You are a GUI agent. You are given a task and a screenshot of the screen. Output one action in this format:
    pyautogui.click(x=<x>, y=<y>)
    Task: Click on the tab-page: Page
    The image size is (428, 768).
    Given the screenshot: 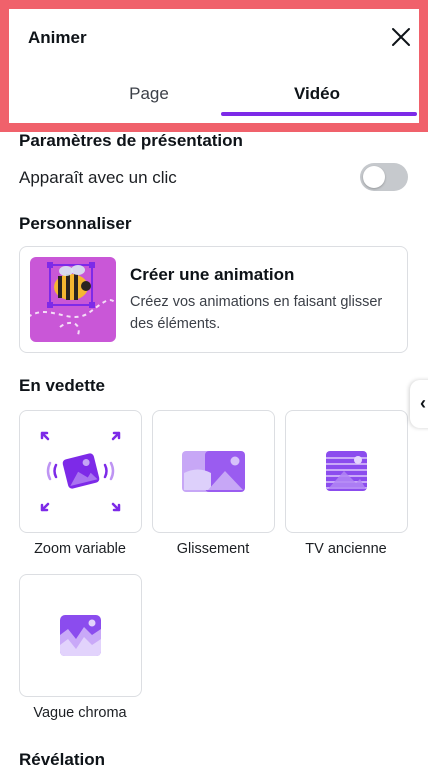 What is the action you would take?
    pyautogui.click(x=149, y=94)
    